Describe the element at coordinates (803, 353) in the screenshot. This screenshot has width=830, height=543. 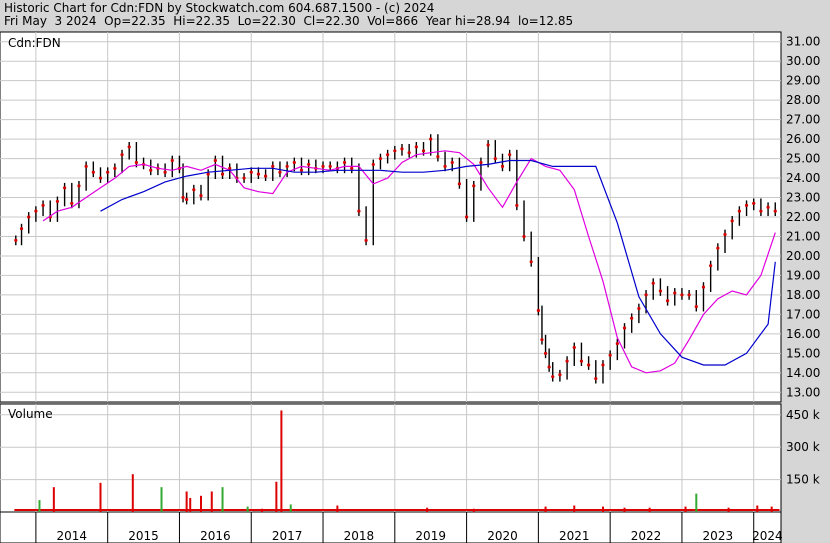
I see `price-tick-label: 15.00` at that location.